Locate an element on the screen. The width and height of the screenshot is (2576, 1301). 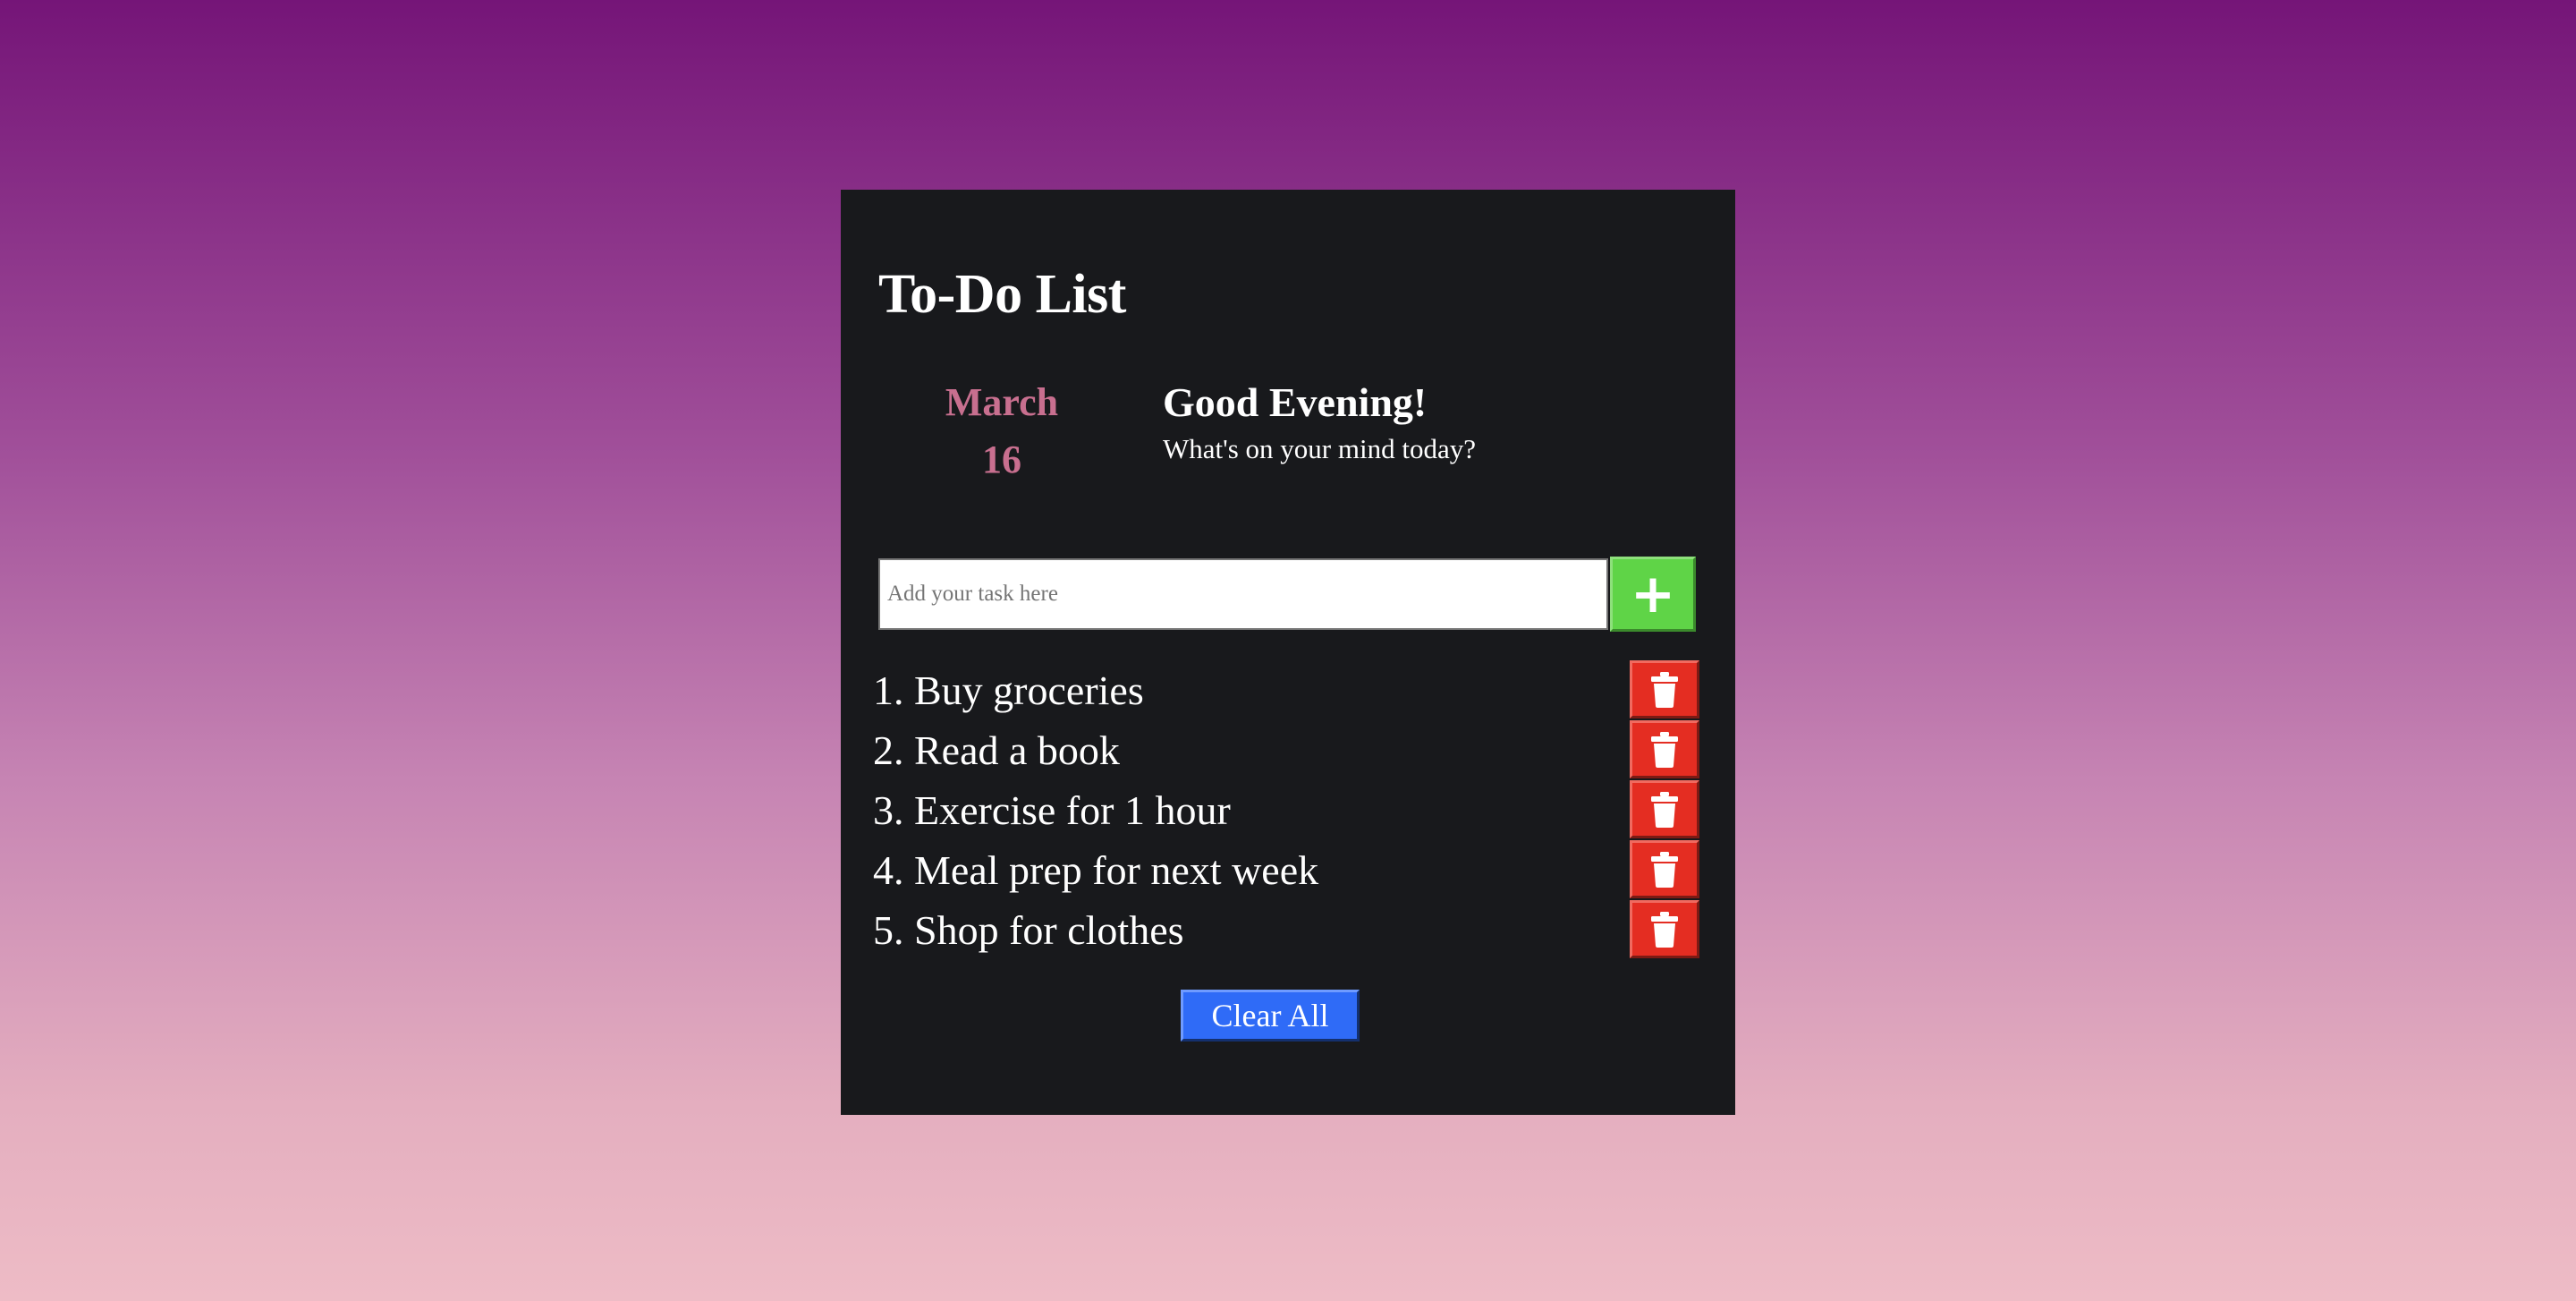
task-text: 5. Shop for clothes is located at coordinates (1028, 930).